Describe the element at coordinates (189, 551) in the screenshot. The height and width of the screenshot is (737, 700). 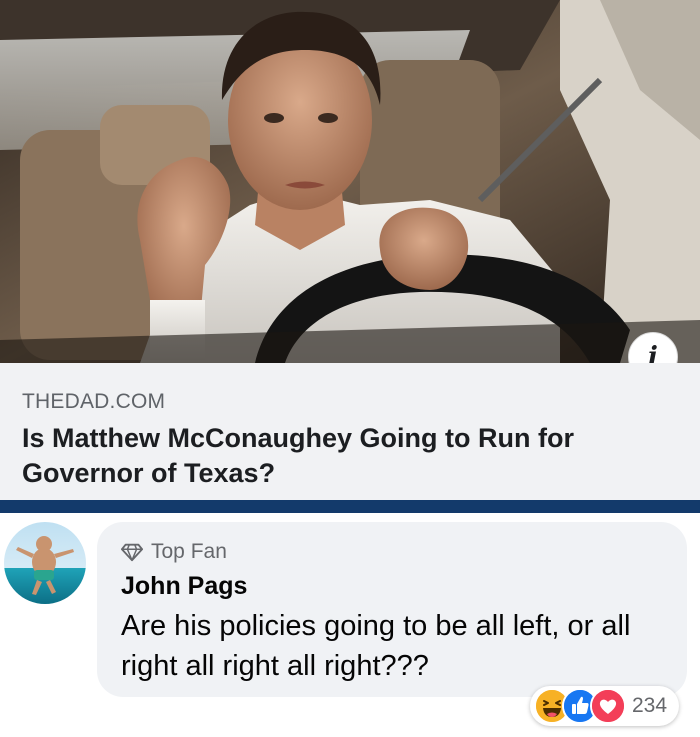
I see `badge-label: Top Fan` at that location.